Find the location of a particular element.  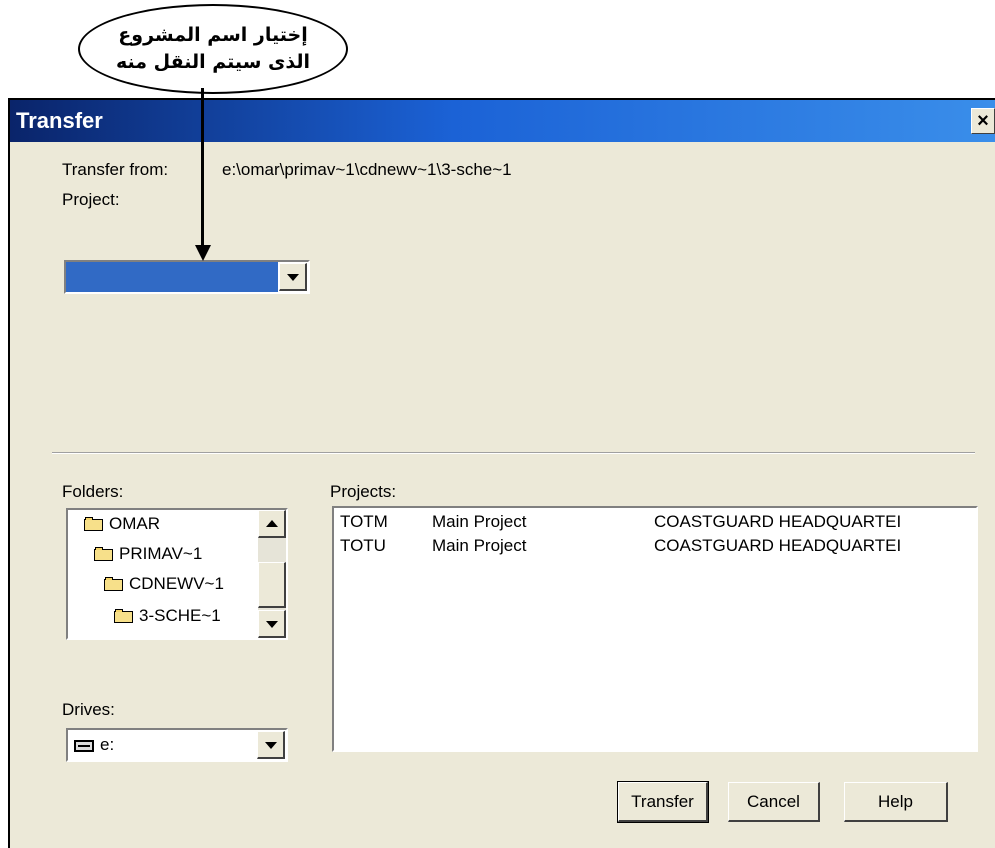

folder-item: CDNEWV~1 is located at coordinates (164, 584).